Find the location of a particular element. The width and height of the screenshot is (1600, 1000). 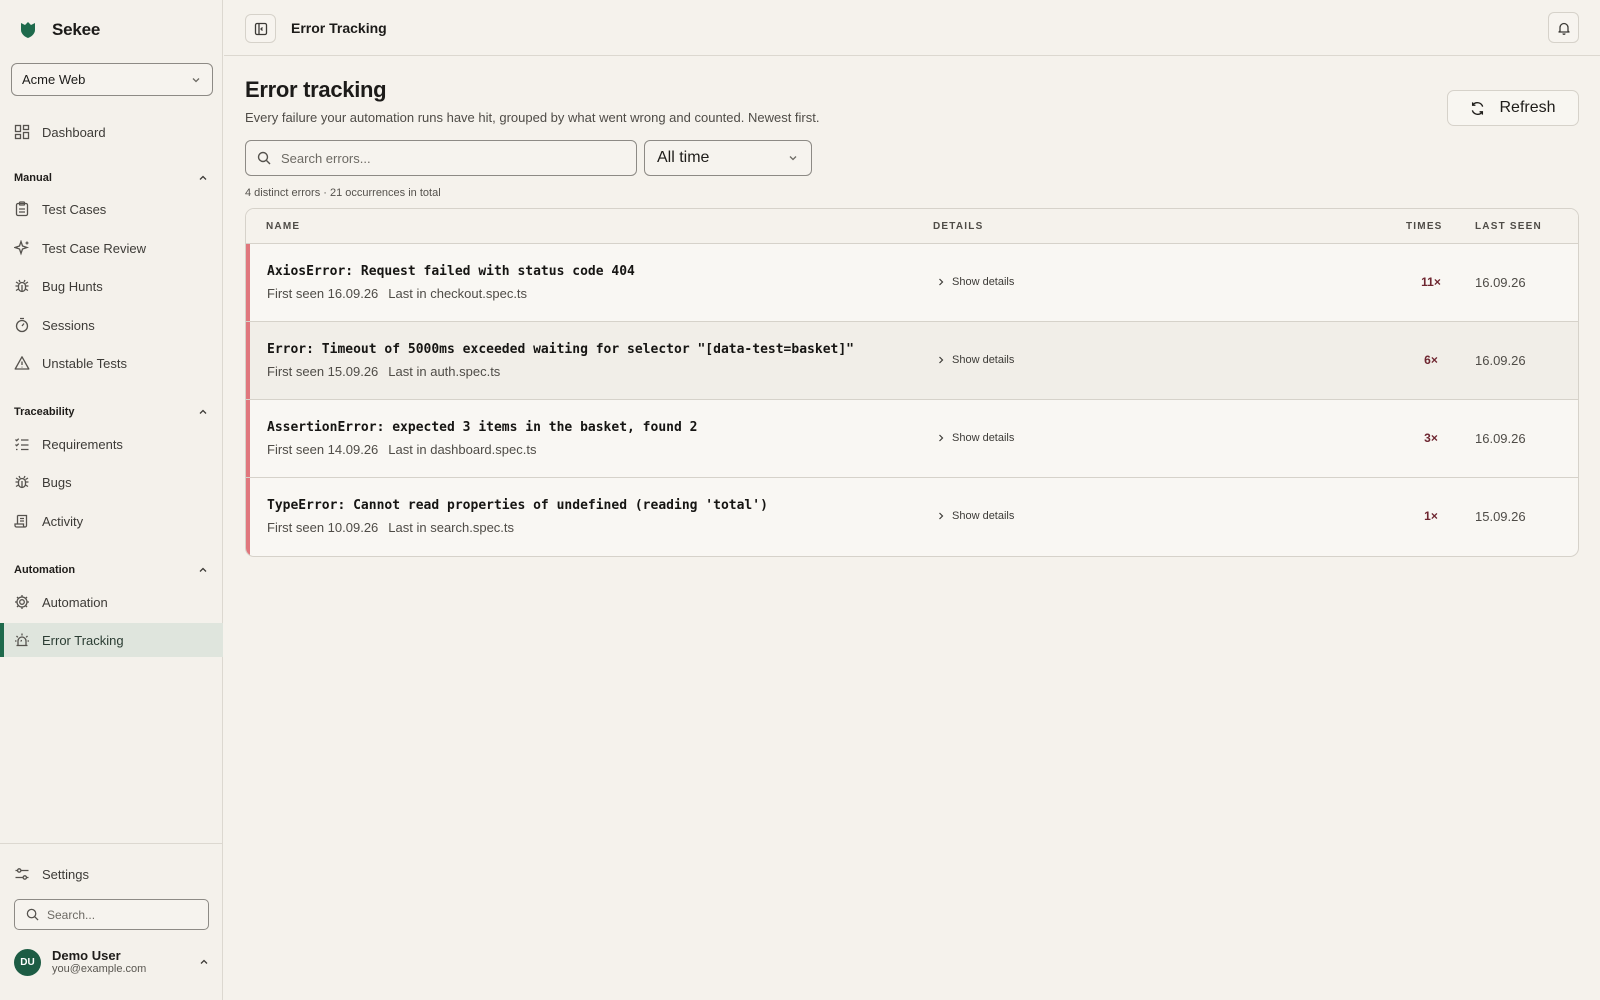

first-seen: First seen 16.09.26 is located at coordinates (323, 293).